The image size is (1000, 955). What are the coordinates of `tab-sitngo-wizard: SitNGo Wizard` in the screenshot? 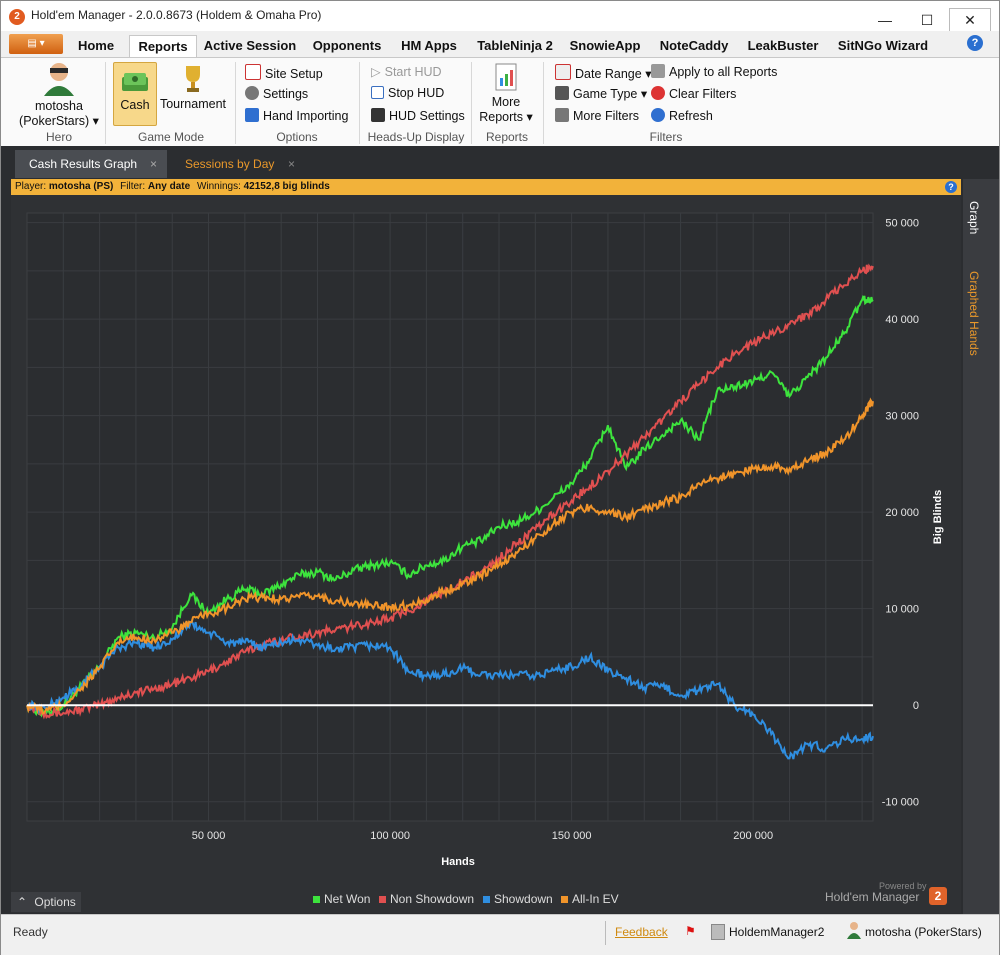 It's located at (883, 46).